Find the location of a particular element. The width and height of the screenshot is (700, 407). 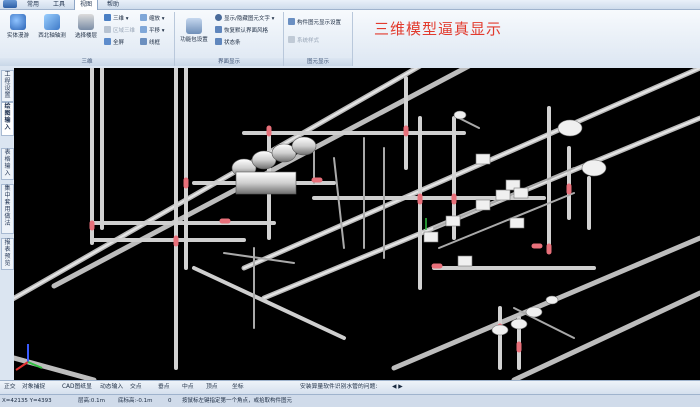

tab-table-input: 表格输入 is located at coordinates (7, 164).